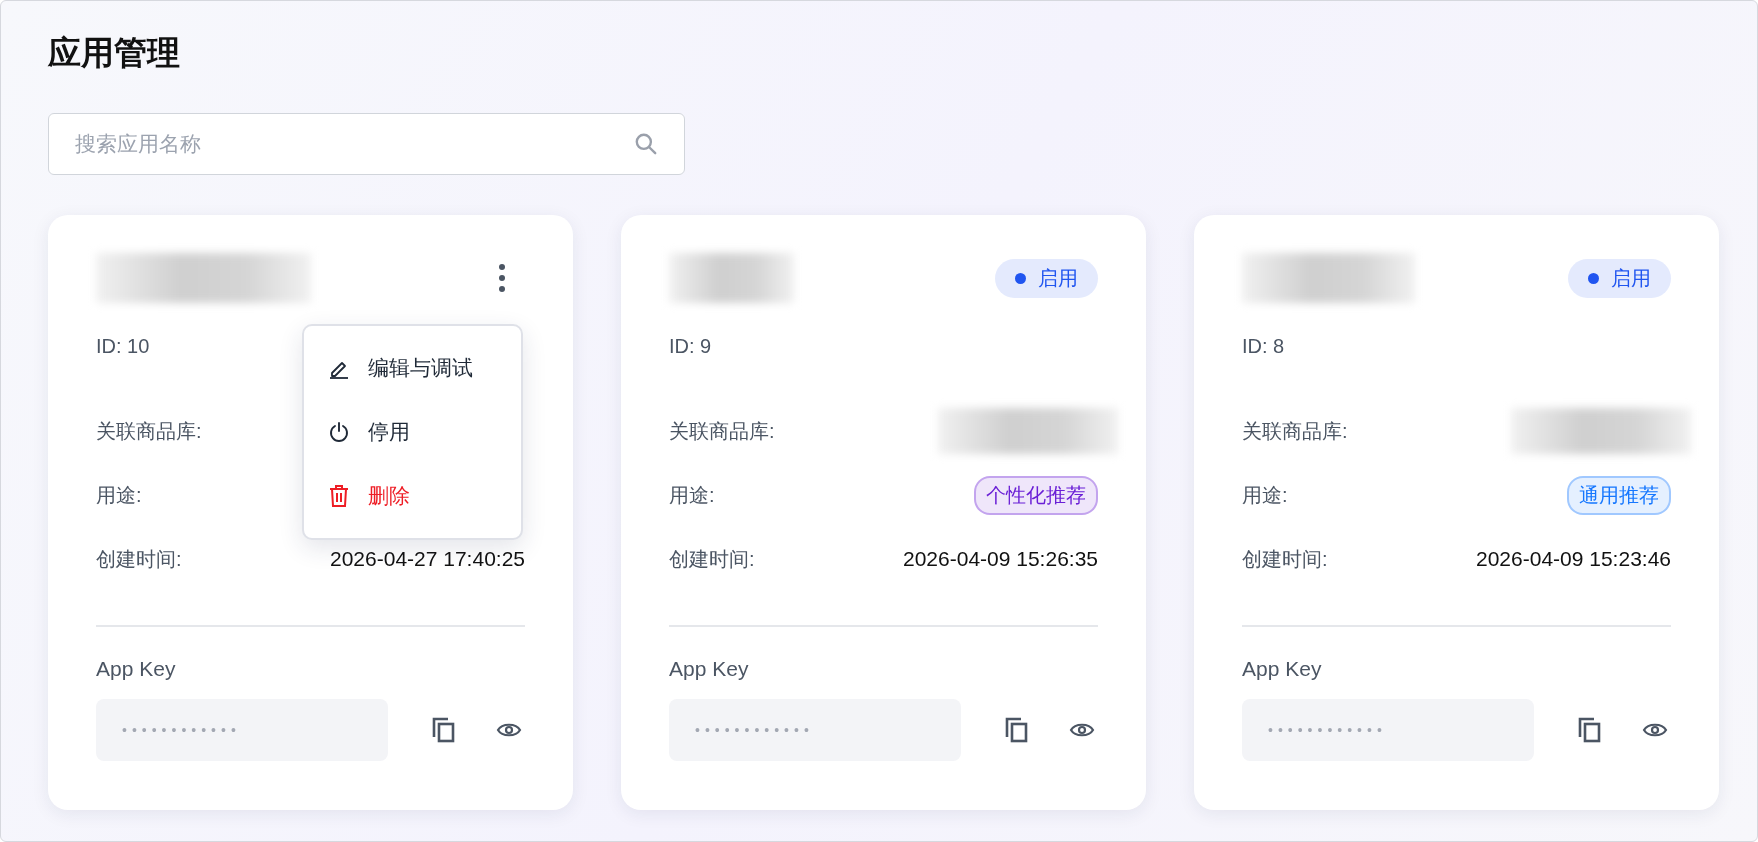 Image resolution: width=1758 pixels, height=842 pixels. Describe the element at coordinates (1264, 347) in the screenshot. I see `app-id: ID: 8` at that location.